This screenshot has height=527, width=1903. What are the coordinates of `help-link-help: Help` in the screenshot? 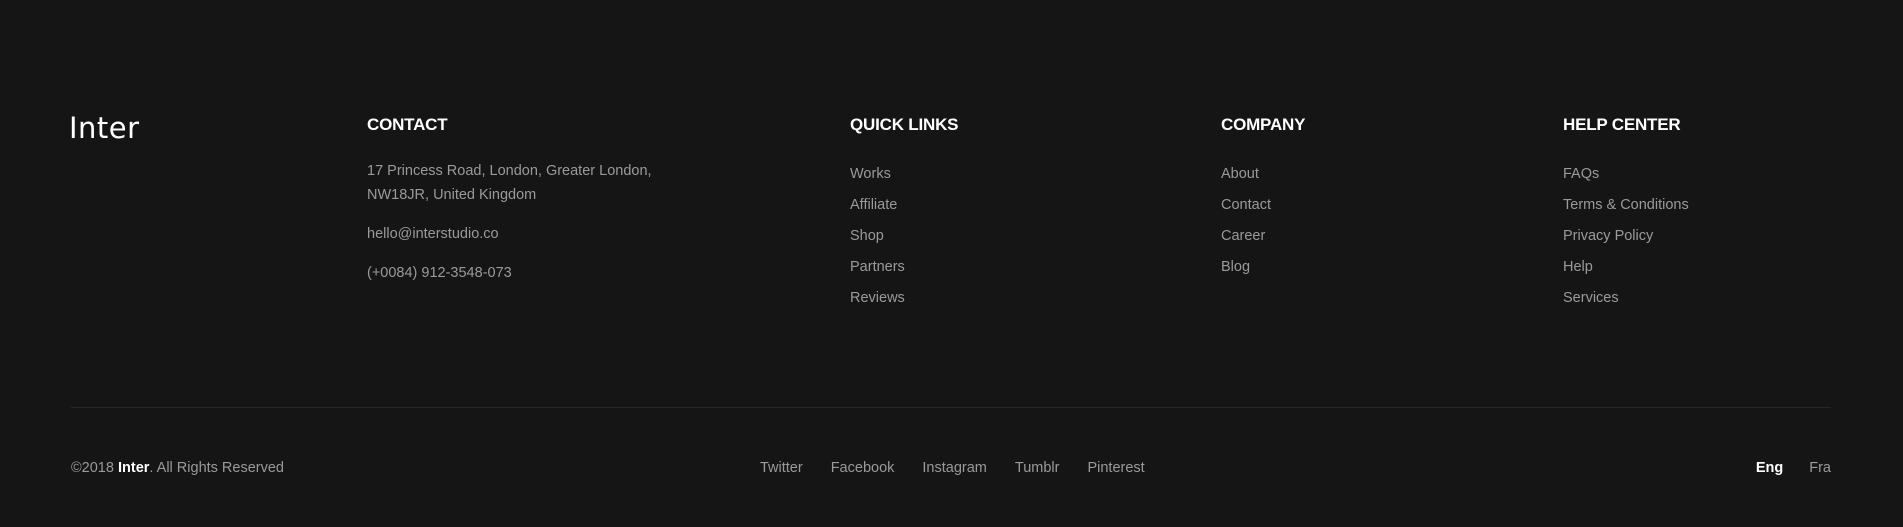 It's located at (1626, 267).